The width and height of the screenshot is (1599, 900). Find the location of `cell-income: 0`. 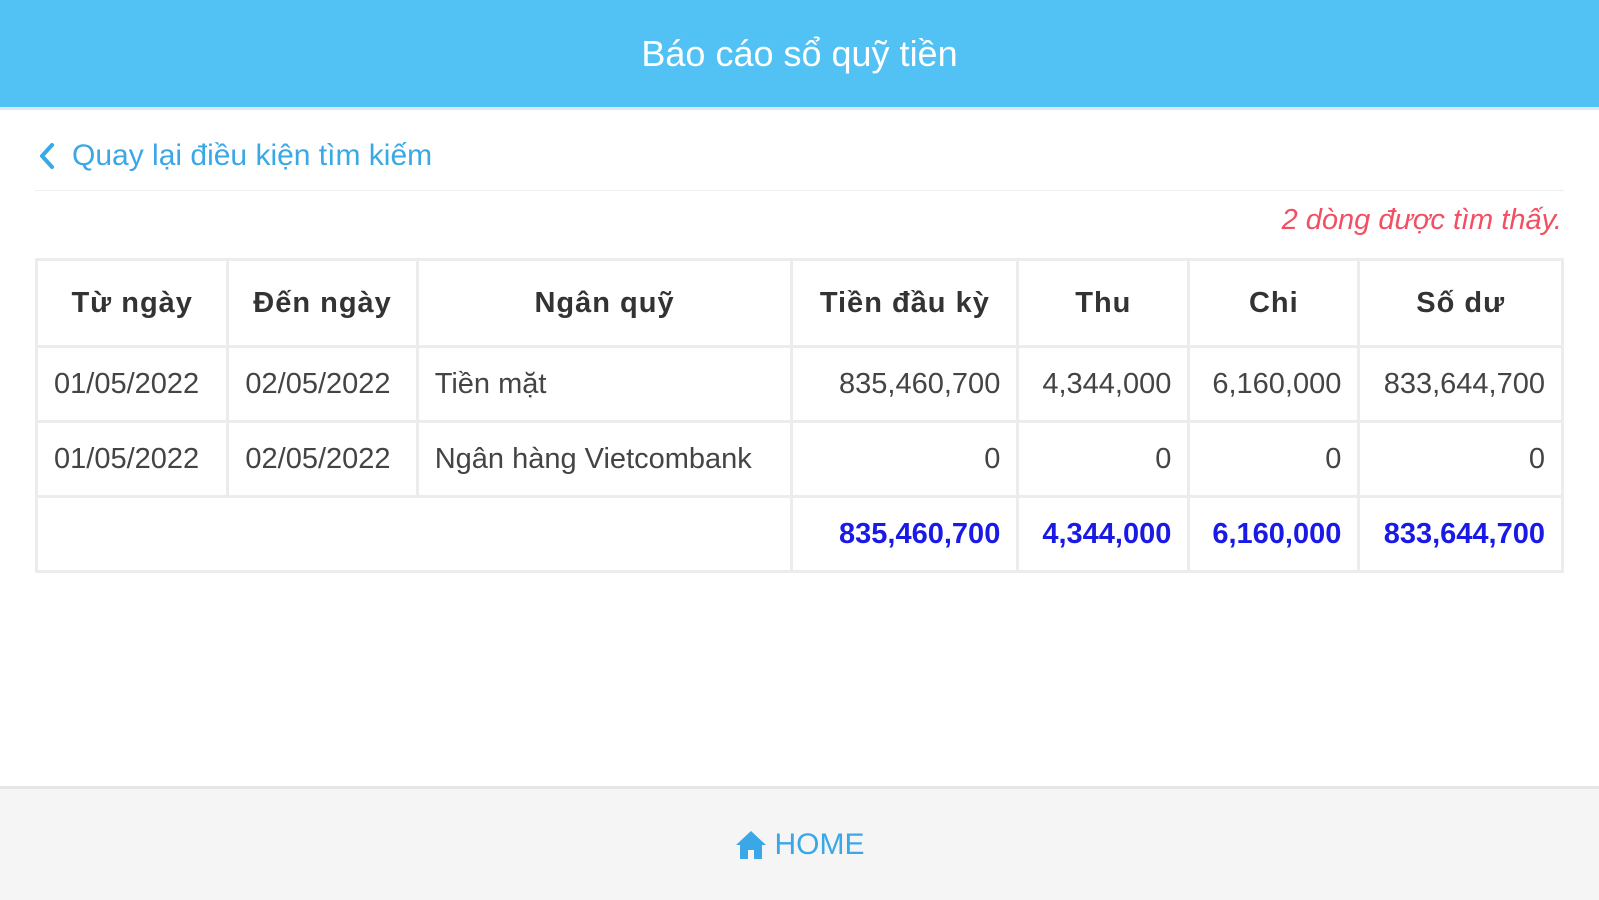

cell-income: 0 is located at coordinates (1103, 459).